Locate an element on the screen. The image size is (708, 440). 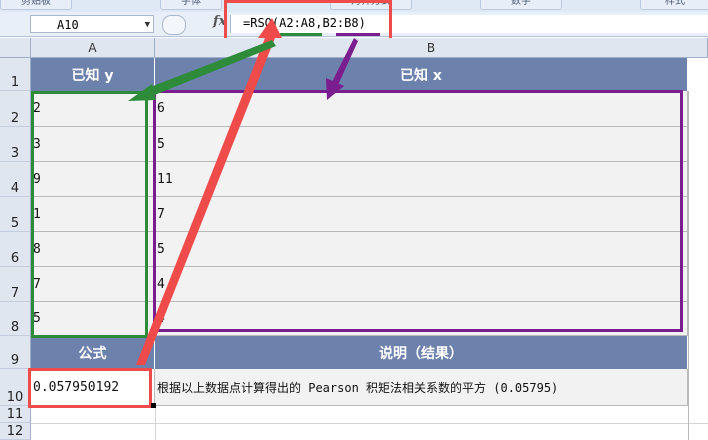
row-header-8: 8 is located at coordinates (15, 319).